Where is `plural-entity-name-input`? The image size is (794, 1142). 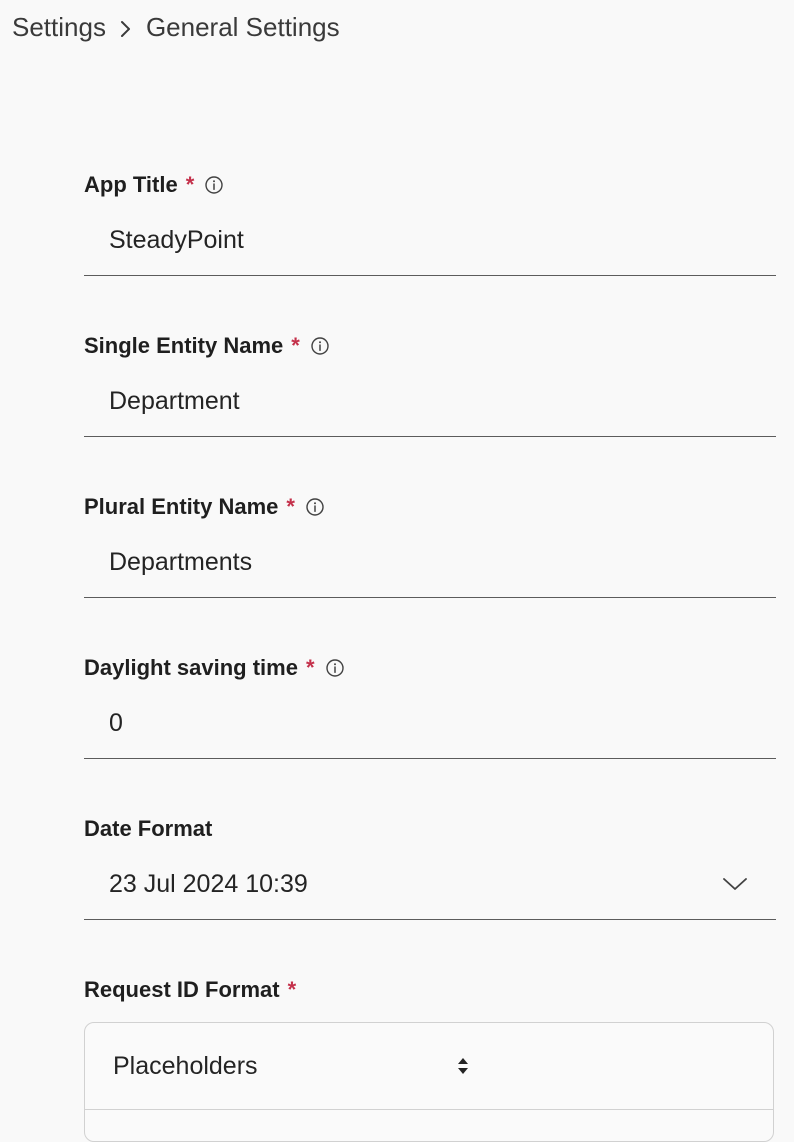 plural-entity-name-input is located at coordinates (430, 562).